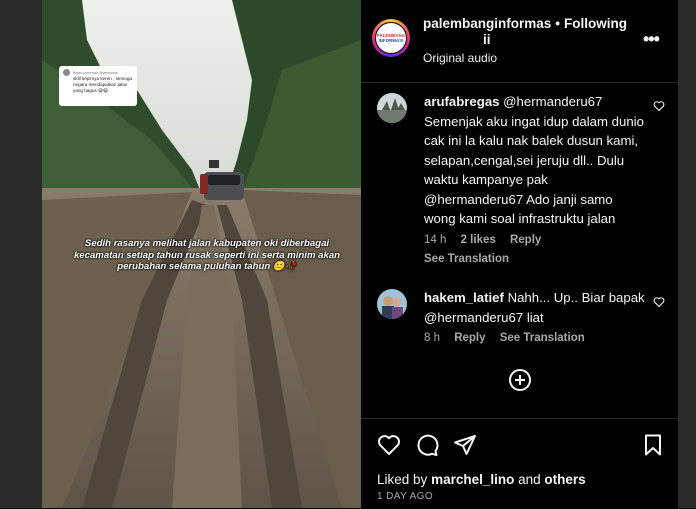 This screenshot has height=509, width=696. Describe the element at coordinates (520, 380) in the screenshot. I see `plus-circle-icon` at that location.